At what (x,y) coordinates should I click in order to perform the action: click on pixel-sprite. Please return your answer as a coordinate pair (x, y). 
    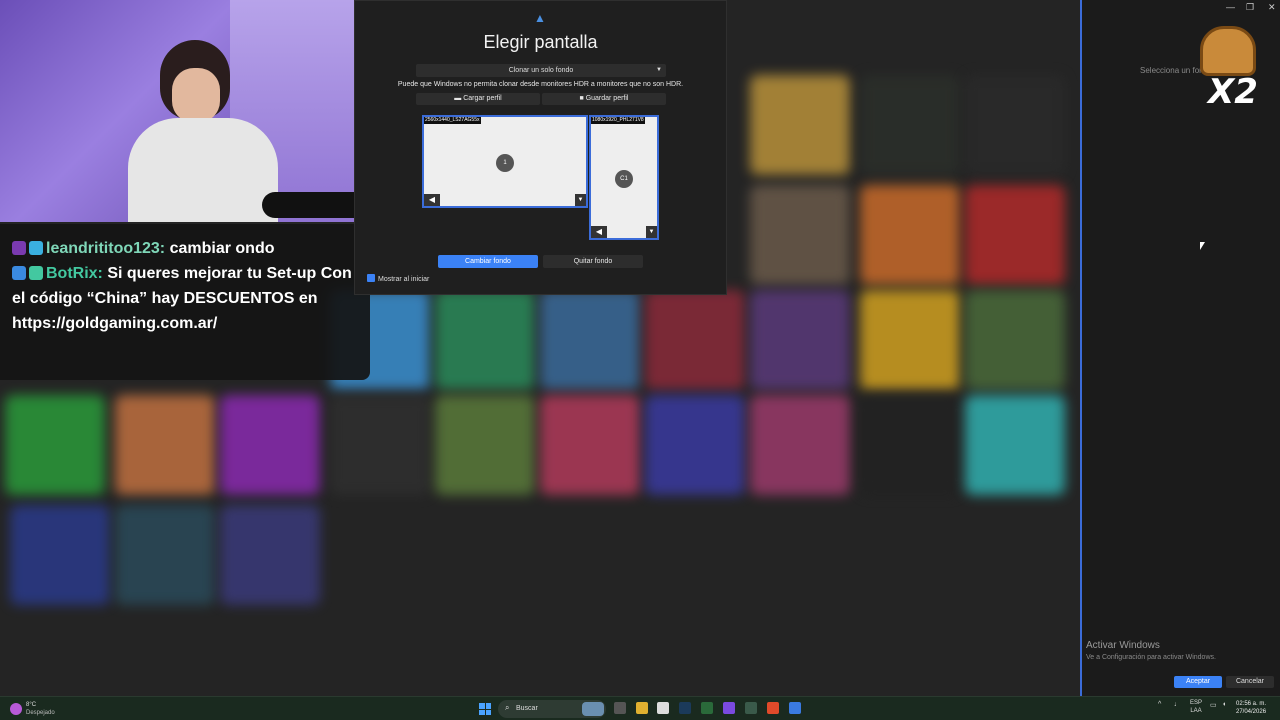
    Looking at the image, I should click on (1228, 51).